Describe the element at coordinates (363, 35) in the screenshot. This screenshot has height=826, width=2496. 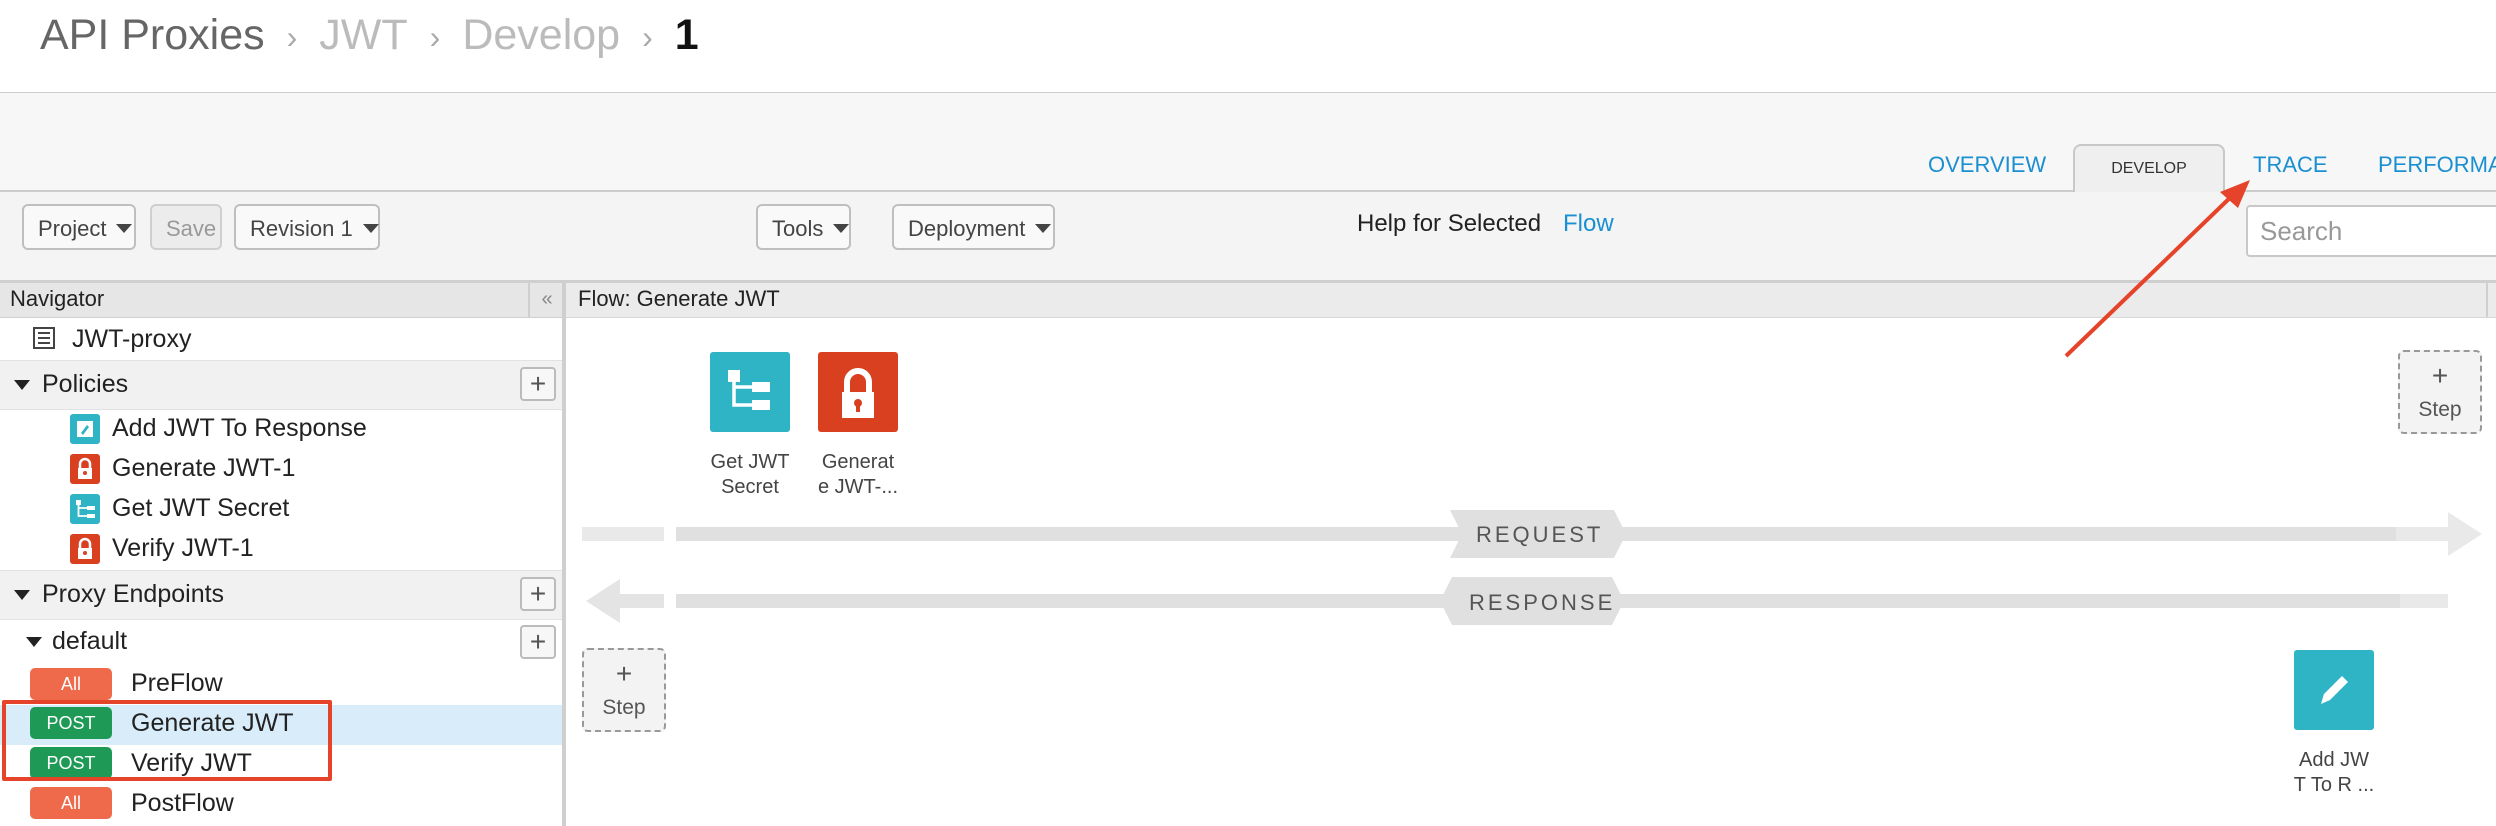
I see `breadcrumb-jwt: JWT` at that location.